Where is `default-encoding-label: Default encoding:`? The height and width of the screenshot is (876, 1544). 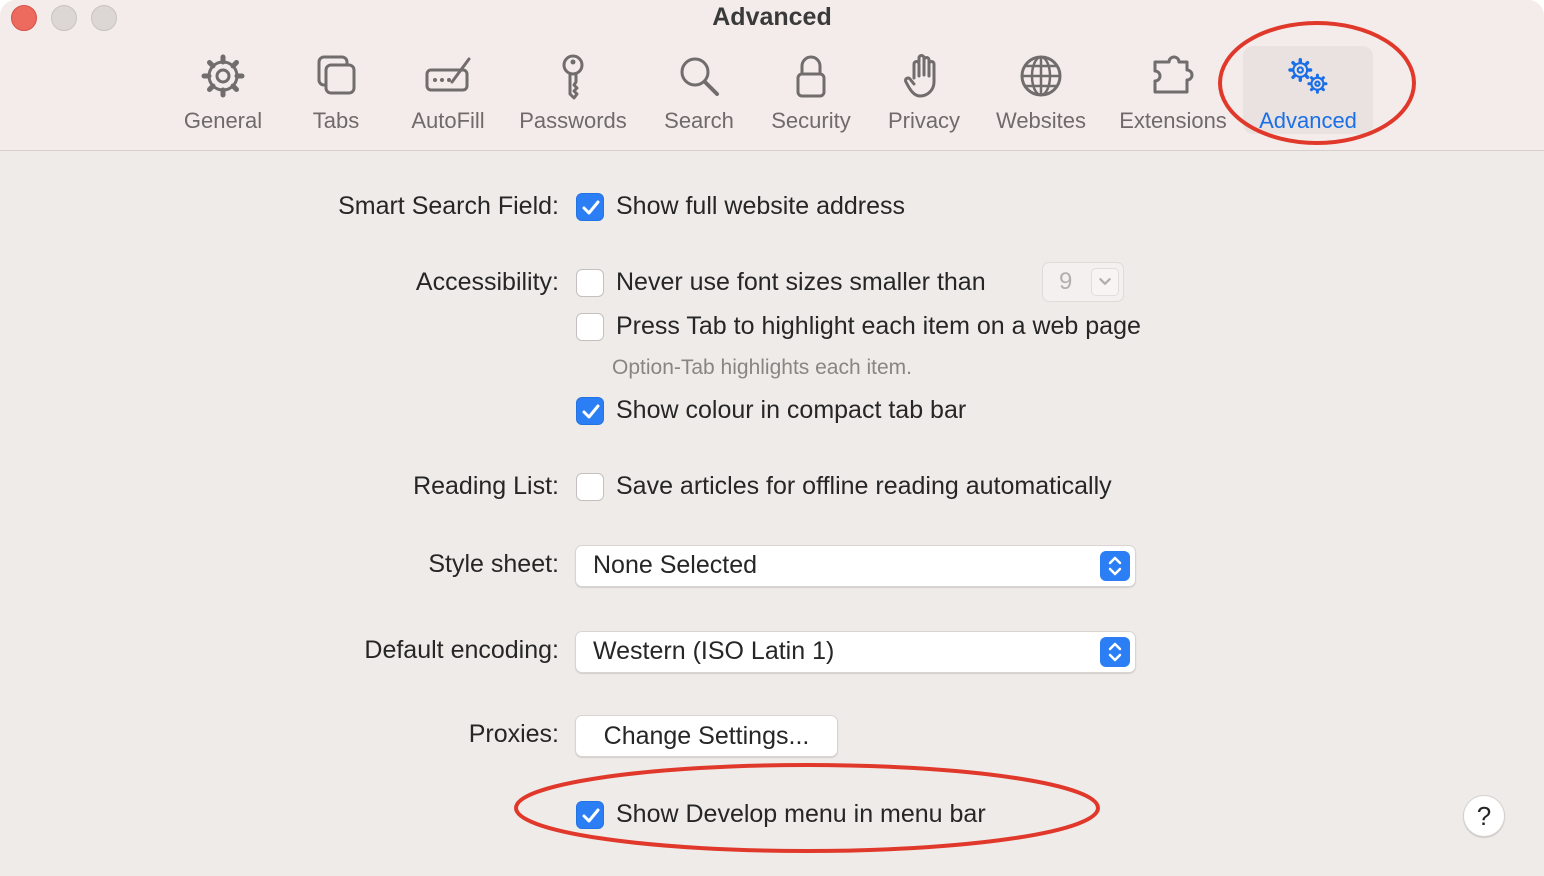
default-encoding-label: Default encoding: is located at coordinates (461, 650).